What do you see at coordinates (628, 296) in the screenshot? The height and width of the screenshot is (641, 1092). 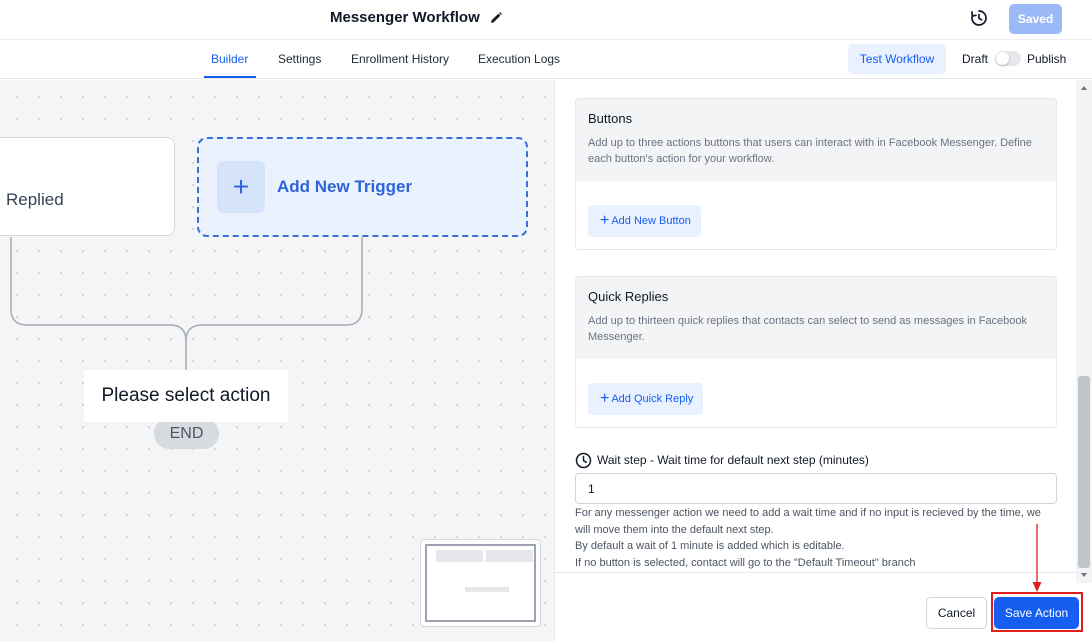 I see `quick-replies-title: Quick Replies` at bounding box center [628, 296].